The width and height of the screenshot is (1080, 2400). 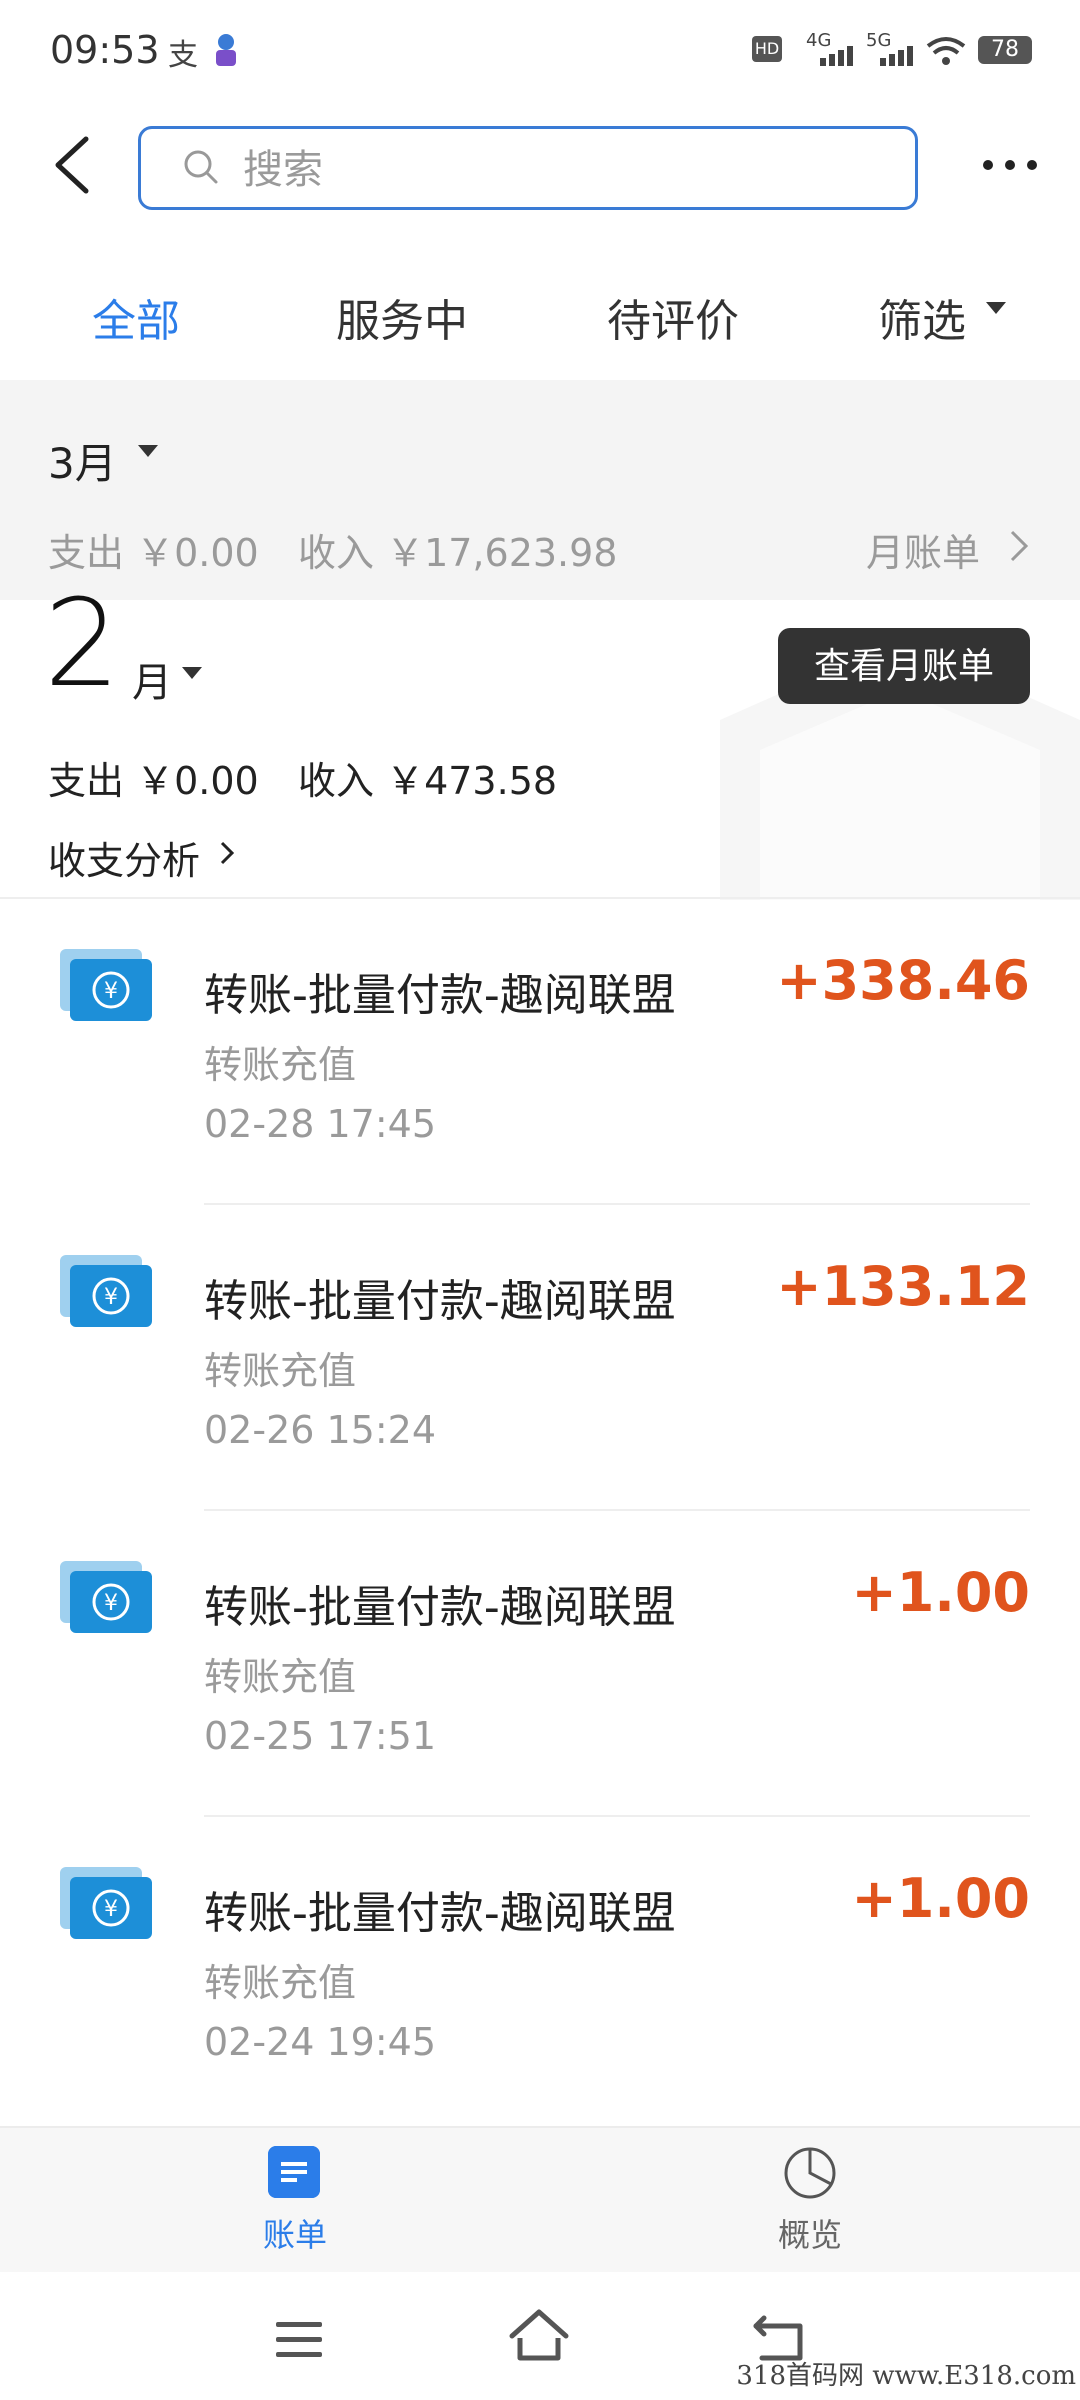 I want to click on month-dropdown-icon, so click(x=148, y=451).